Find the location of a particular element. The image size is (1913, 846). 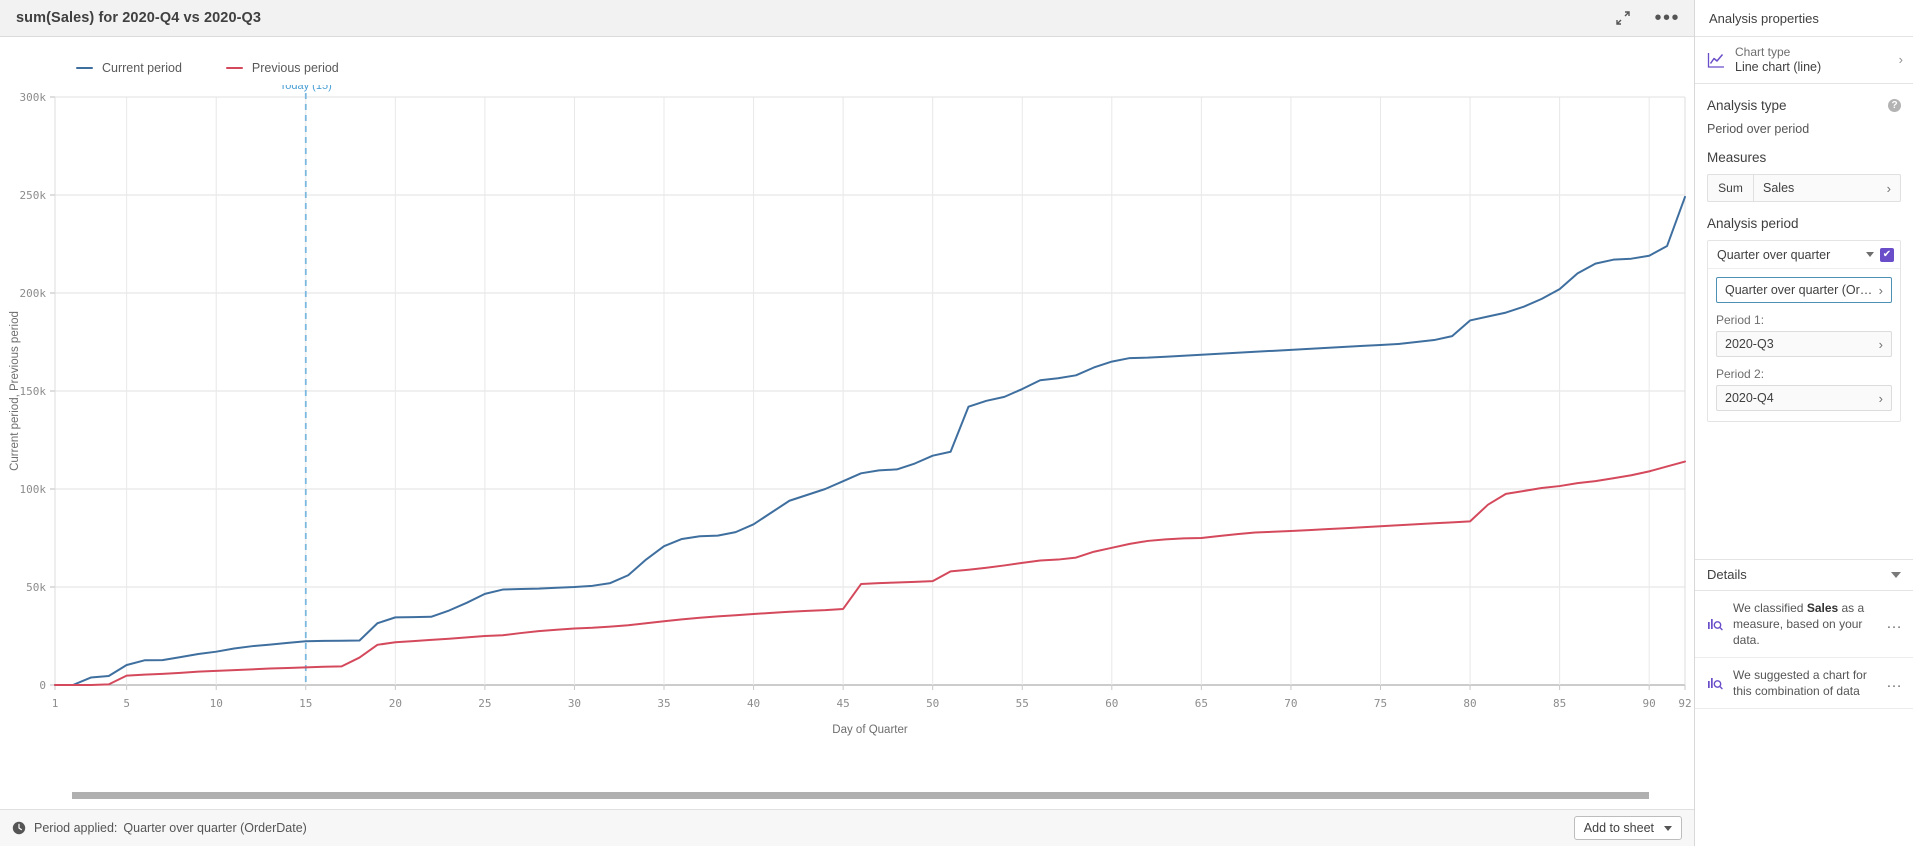

analysis-period-definition-button: Quarter over quarter (Order… › is located at coordinates (1804, 290).